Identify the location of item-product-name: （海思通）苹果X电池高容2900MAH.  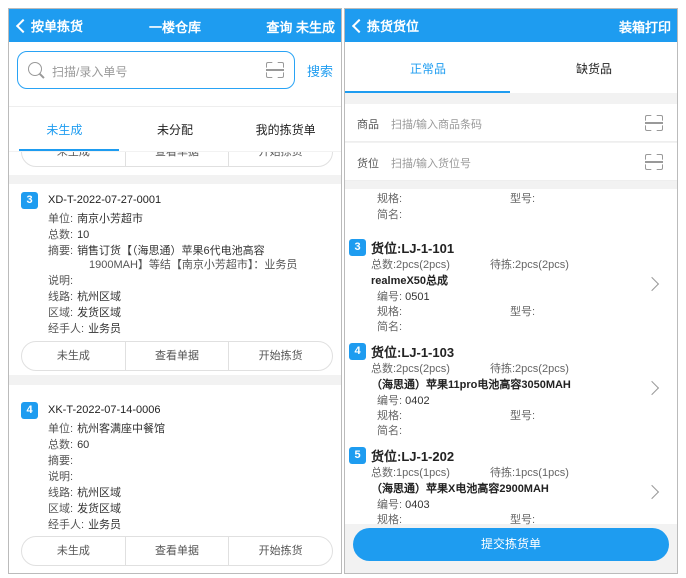
(460, 489).